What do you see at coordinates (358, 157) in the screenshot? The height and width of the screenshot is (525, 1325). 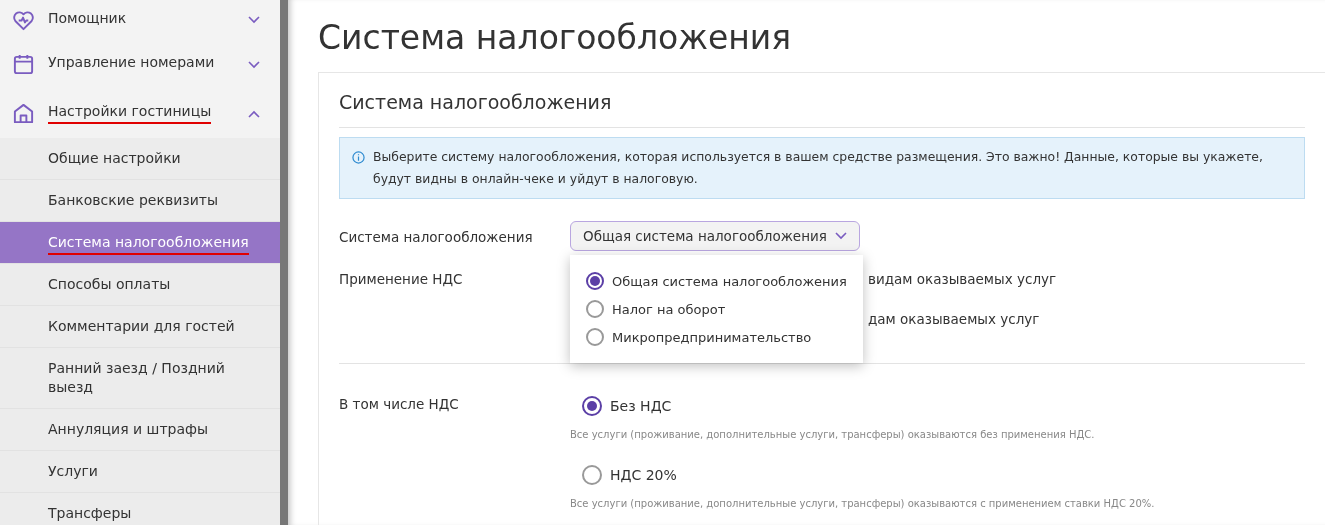 I see `info-icon` at bounding box center [358, 157].